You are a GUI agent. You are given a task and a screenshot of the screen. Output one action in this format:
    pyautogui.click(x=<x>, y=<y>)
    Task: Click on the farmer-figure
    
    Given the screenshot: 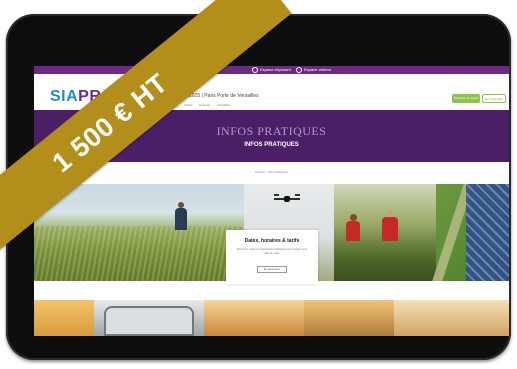 What is the action you would take?
    pyautogui.click(x=181, y=217)
    